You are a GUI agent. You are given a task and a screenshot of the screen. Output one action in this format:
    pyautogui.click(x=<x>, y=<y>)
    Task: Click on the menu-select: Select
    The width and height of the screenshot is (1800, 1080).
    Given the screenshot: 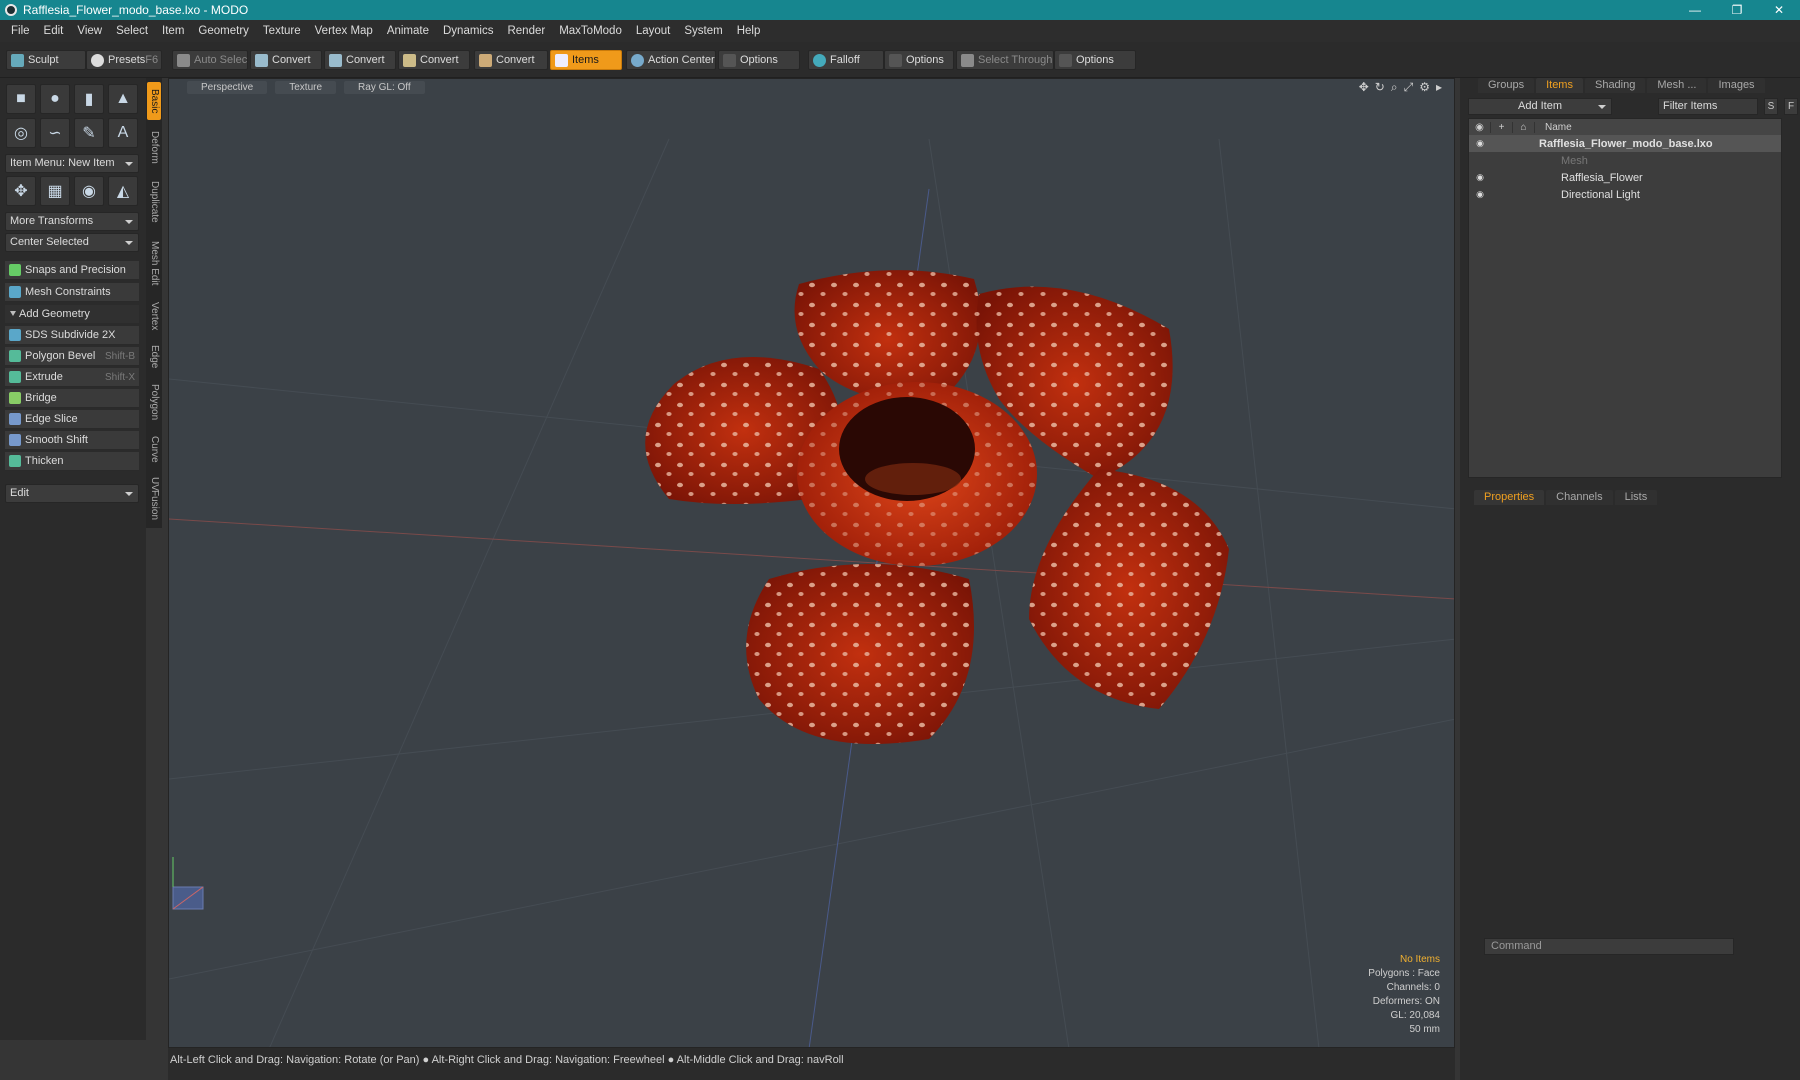 What is the action you would take?
    pyautogui.click(x=132, y=31)
    